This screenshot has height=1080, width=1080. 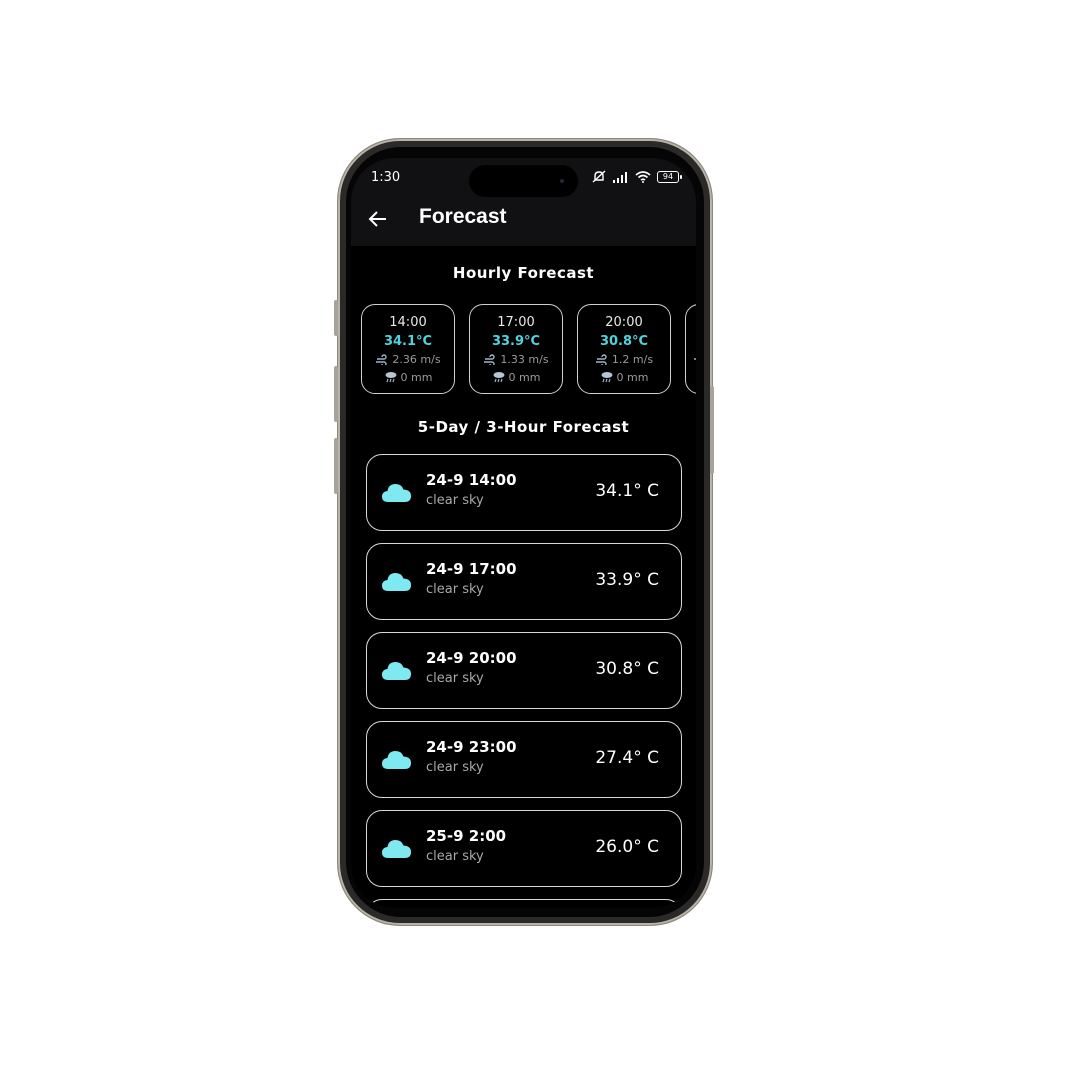 What do you see at coordinates (471, 480) in the screenshot?
I see `forecast-datetime: 24-9 14:00` at bounding box center [471, 480].